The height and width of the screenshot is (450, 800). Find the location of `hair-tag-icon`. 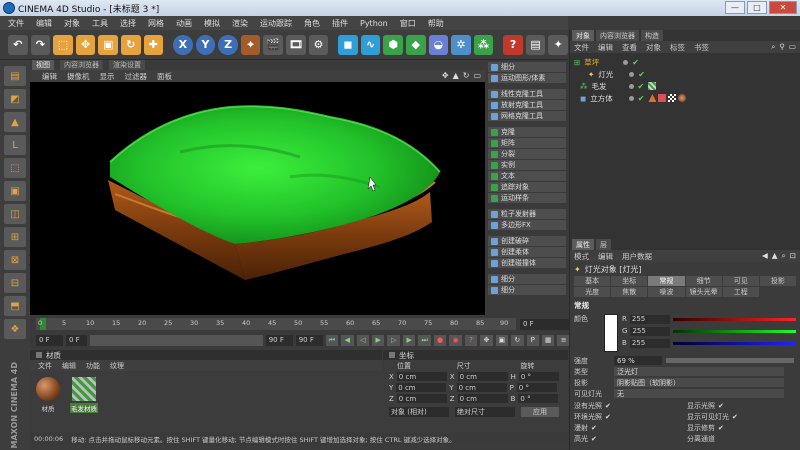

hair-tag-icon is located at coordinates (662, 98).